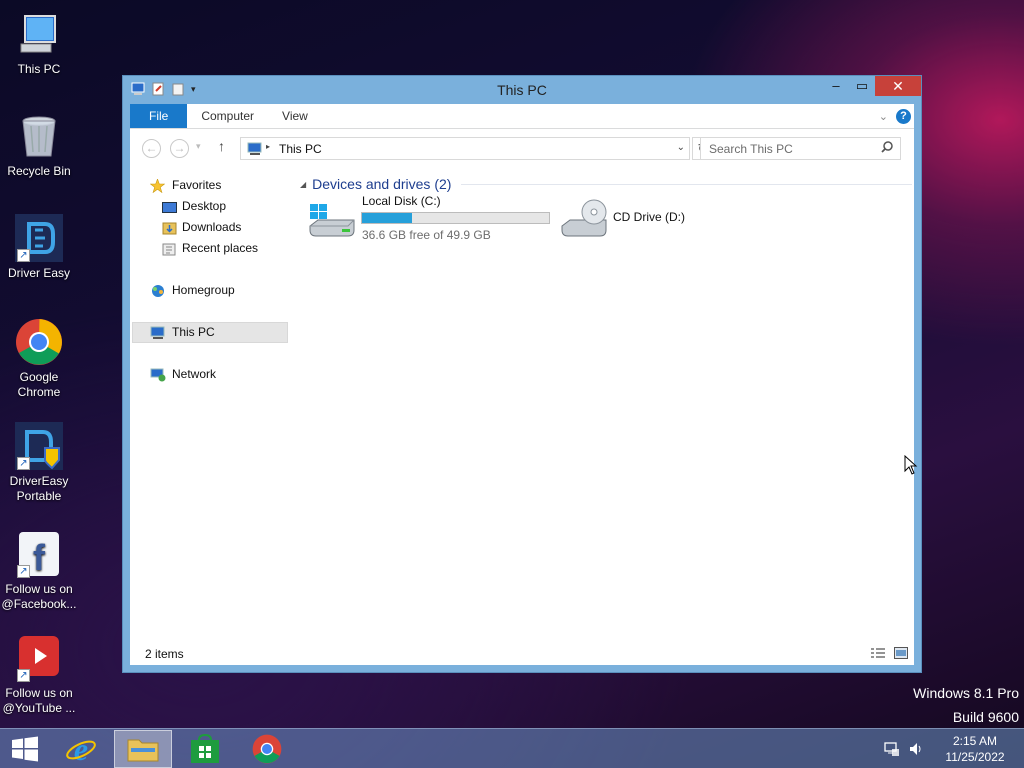 This screenshot has width=1024, height=768. I want to click on nav-this-pc: This PC, so click(210, 332).